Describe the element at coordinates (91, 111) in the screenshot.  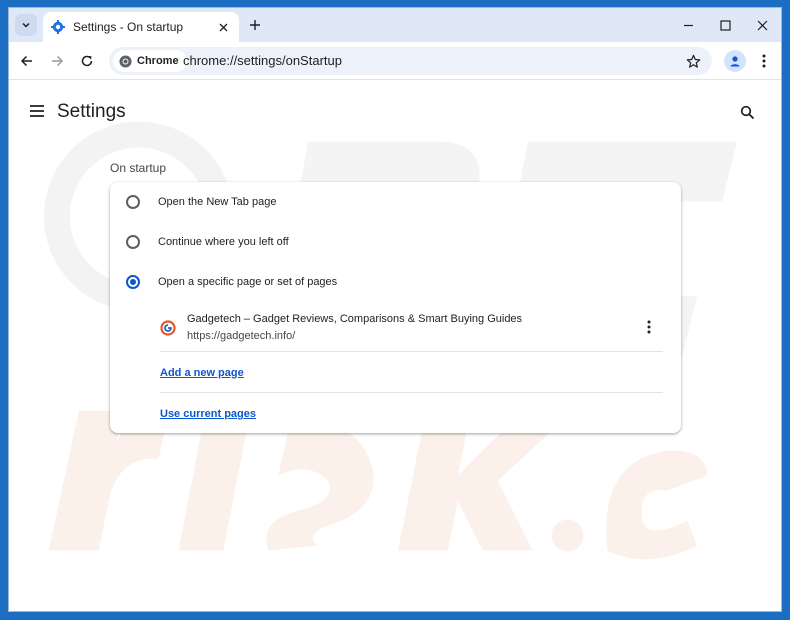
I see `page-title: Settings` at that location.